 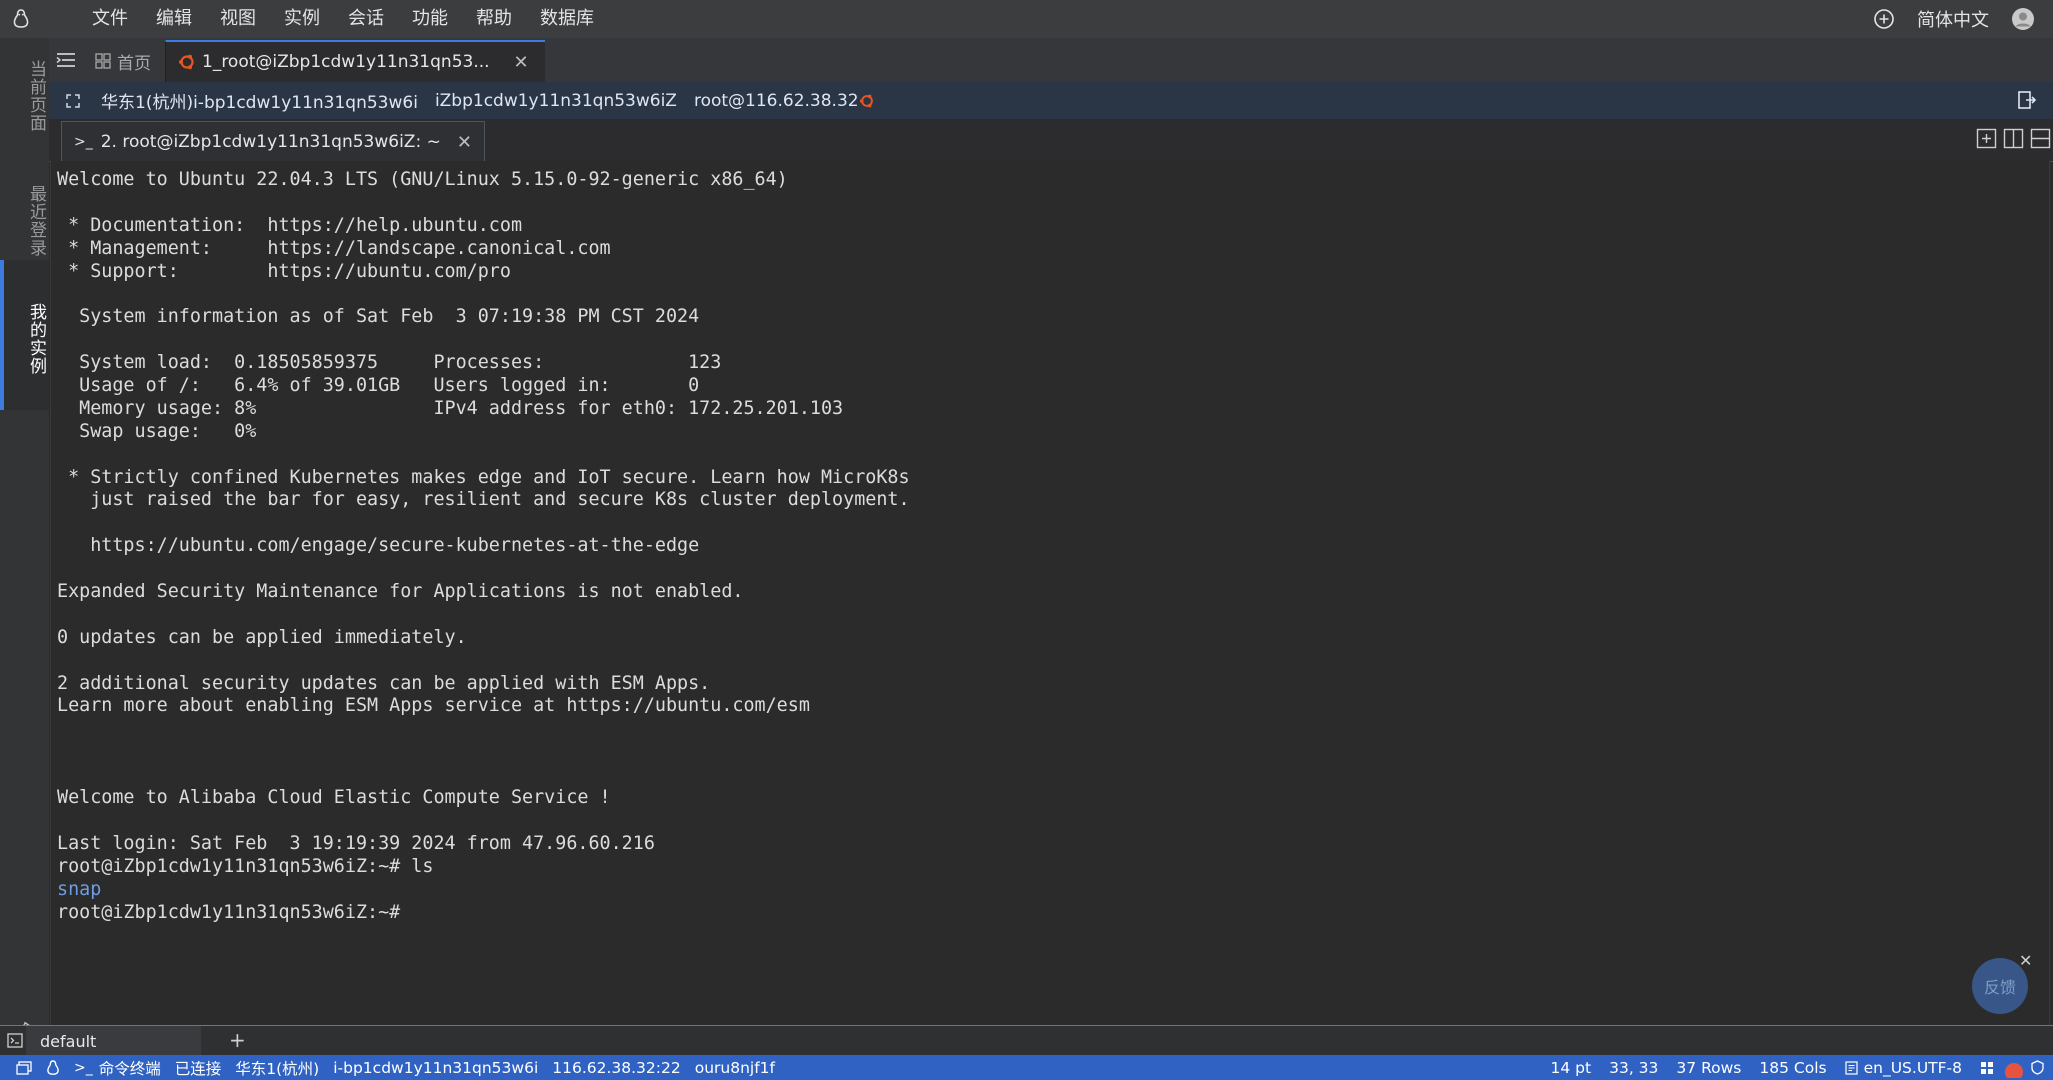 What do you see at coordinates (73, 101) in the screenshot?
I see `expand-icon` at bounding box center [73, 101].